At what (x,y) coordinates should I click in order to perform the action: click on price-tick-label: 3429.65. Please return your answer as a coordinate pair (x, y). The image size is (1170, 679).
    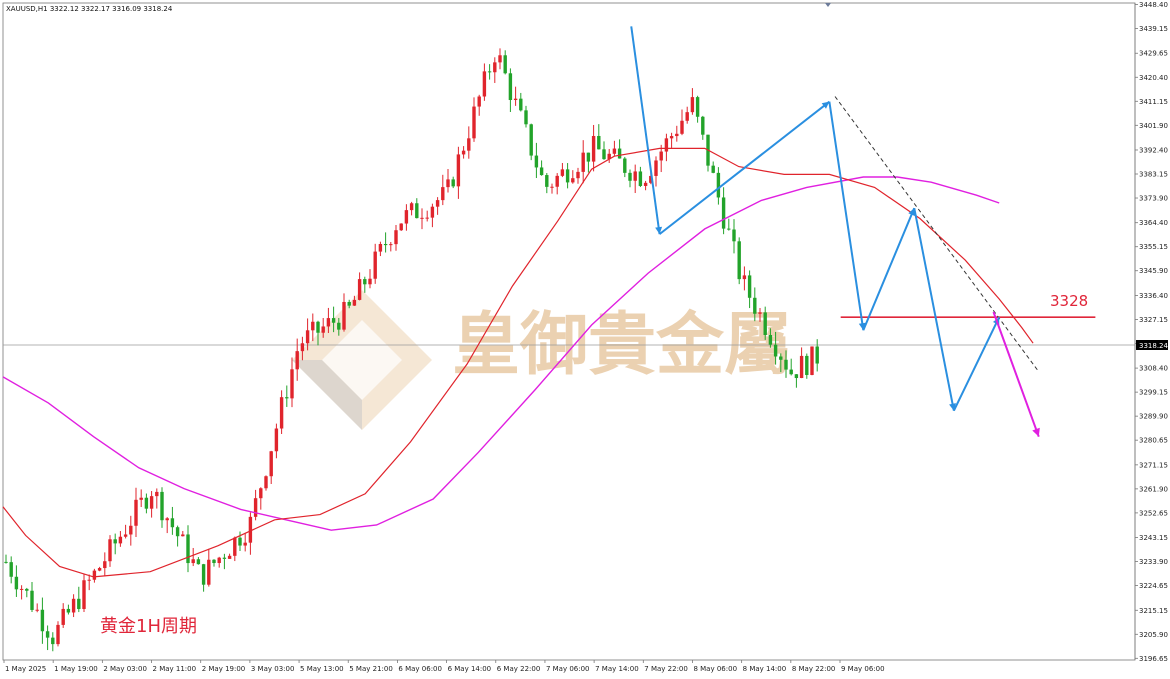
    Looking at the image, I should click on (1153, 54).